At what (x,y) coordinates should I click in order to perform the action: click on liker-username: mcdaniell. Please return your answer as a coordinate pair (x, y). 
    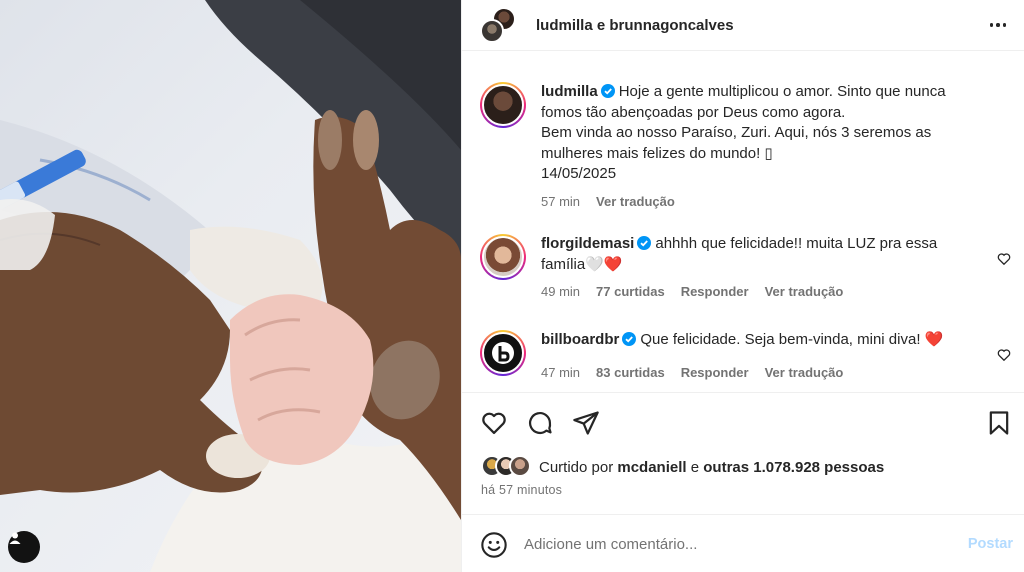
    Looking at the image, I should click on (651, 467).